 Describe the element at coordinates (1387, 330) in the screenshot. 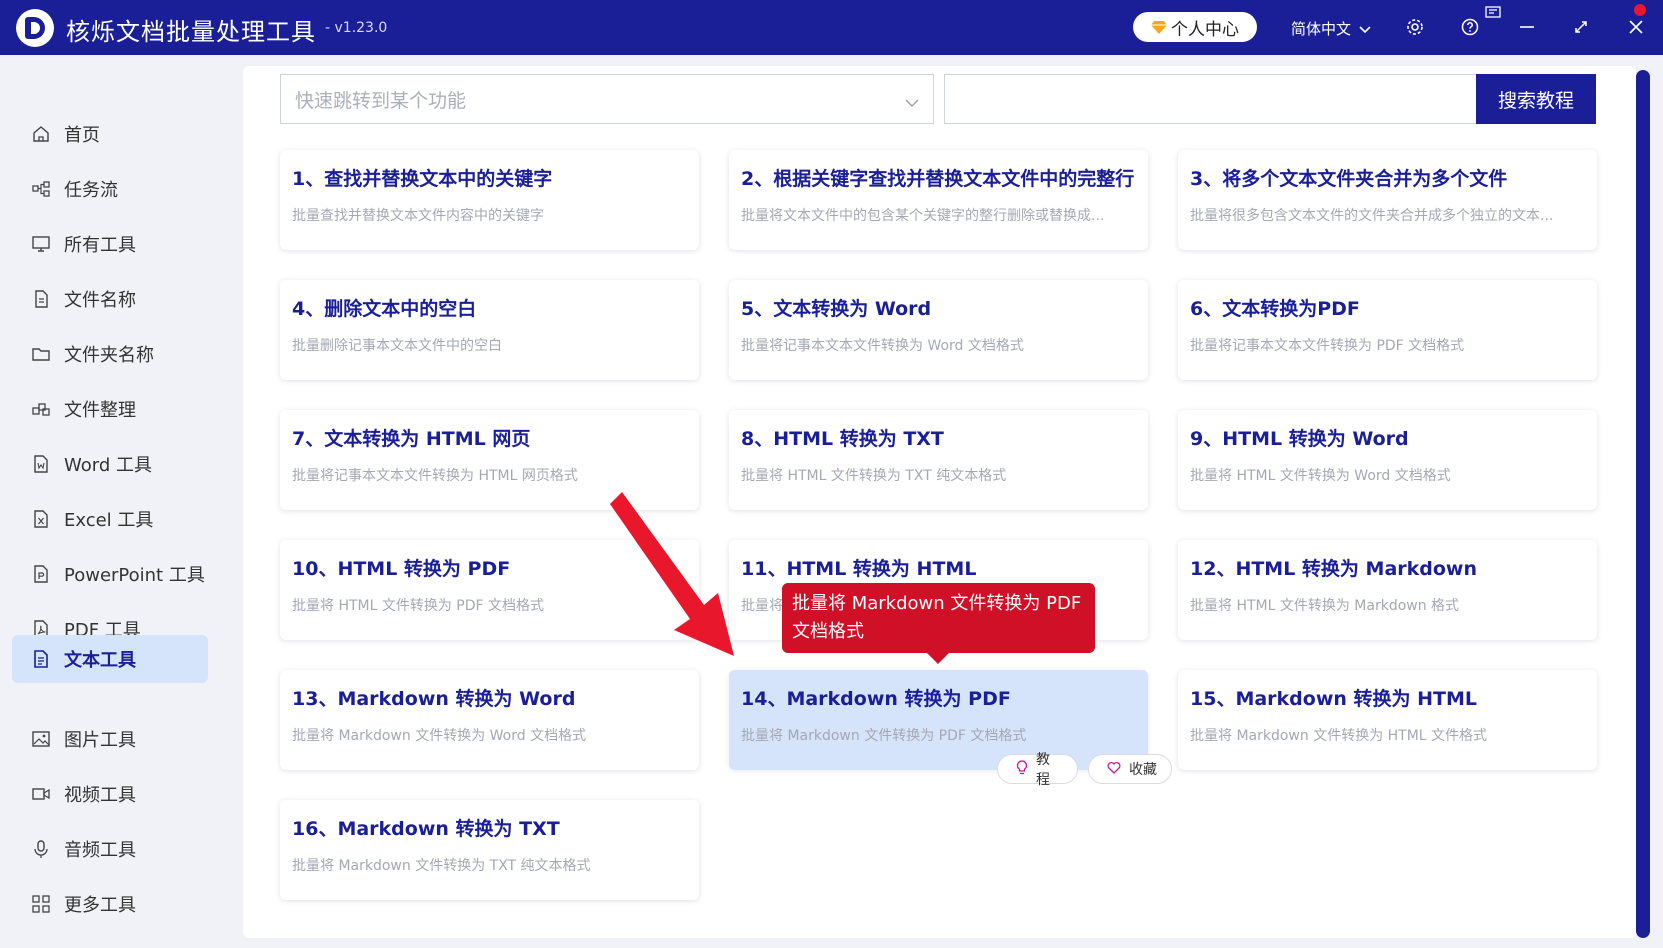

I see `tool-card-6: 6、文本转换为PDF 批量将记事本文本文件转换为 PDF 文档格式` at that location.